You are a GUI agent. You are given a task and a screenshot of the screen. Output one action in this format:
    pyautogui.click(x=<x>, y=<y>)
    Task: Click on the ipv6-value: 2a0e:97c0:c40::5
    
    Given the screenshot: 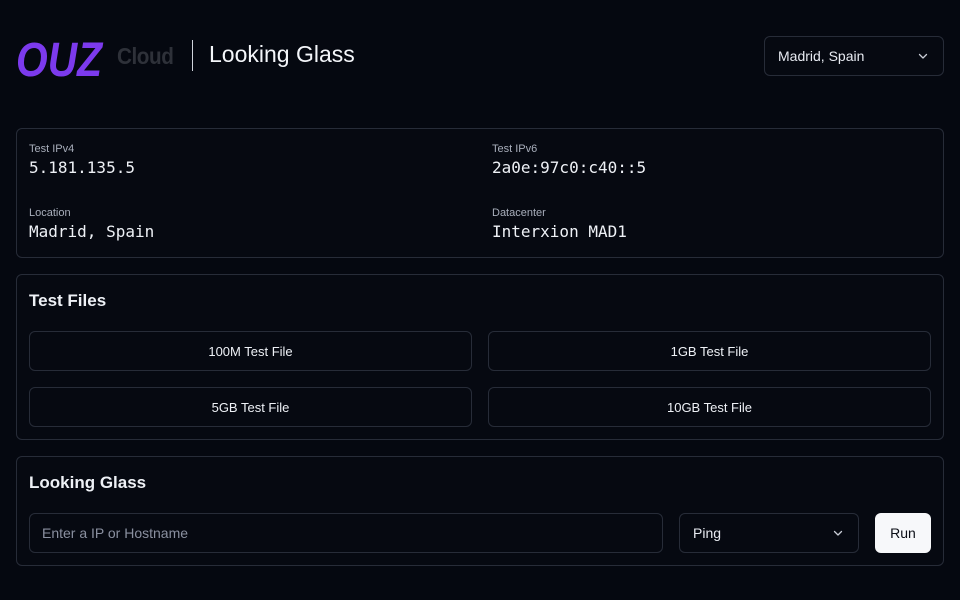 What is the action you would take?
    pyautogui.click(x=569, y=167)
    